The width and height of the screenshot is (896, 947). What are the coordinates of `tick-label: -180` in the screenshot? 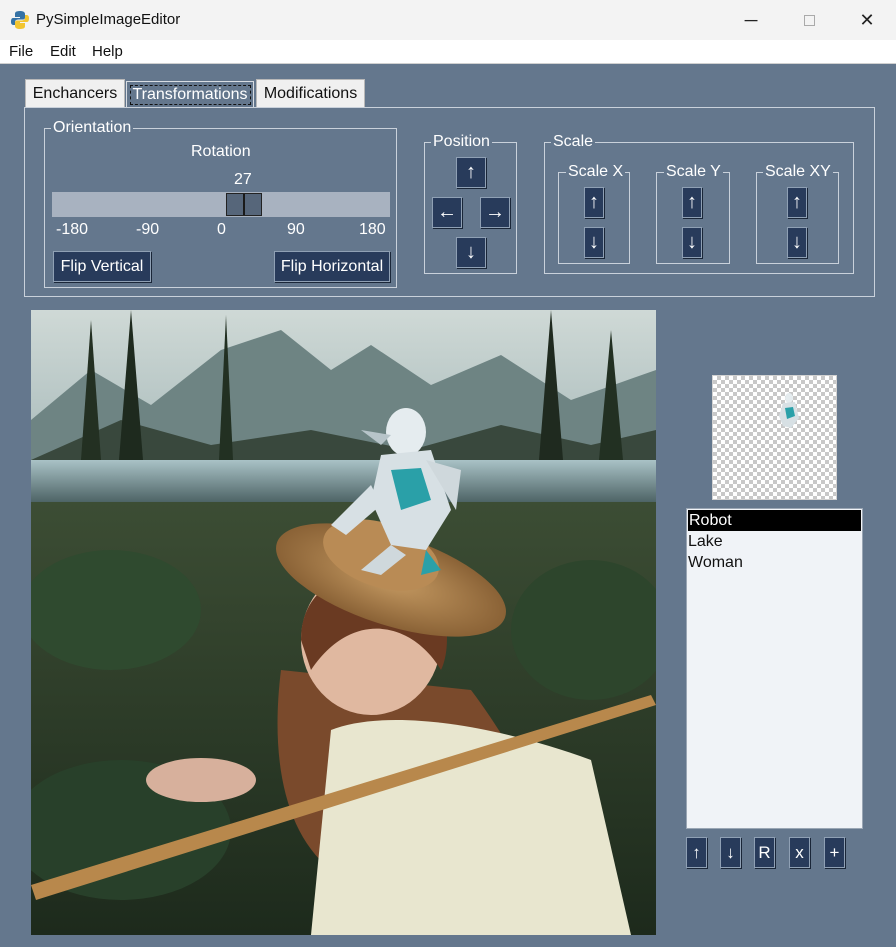 It's located at (72, 229).